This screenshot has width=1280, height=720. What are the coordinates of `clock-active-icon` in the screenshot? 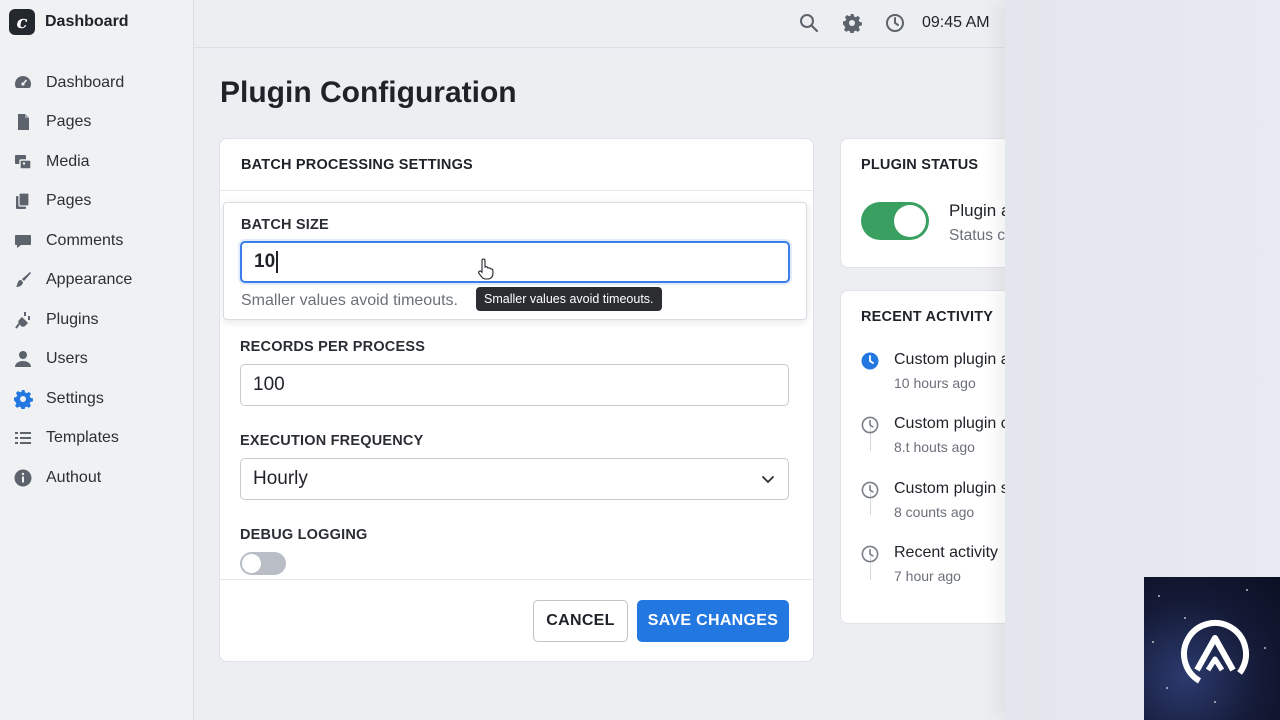 It's located at (870, 361).